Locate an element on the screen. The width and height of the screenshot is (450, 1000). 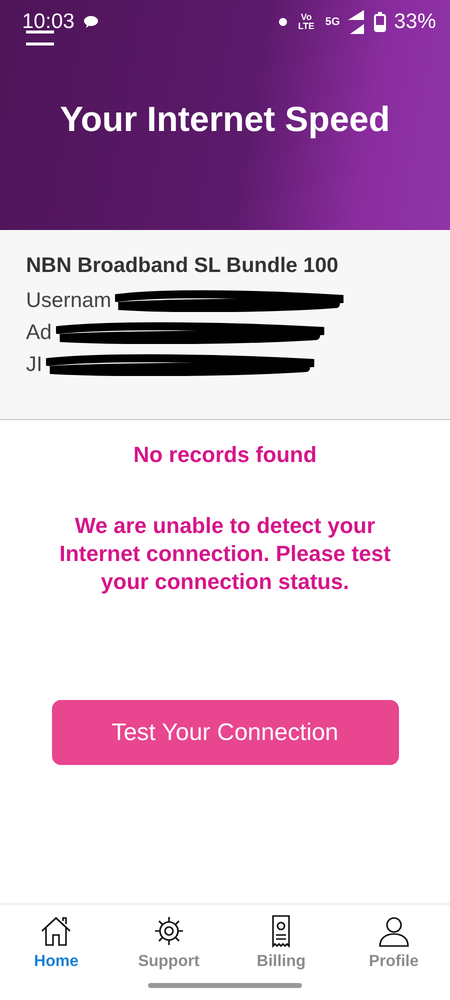
battery-percent: 33% is located at coordinates (415, 22).